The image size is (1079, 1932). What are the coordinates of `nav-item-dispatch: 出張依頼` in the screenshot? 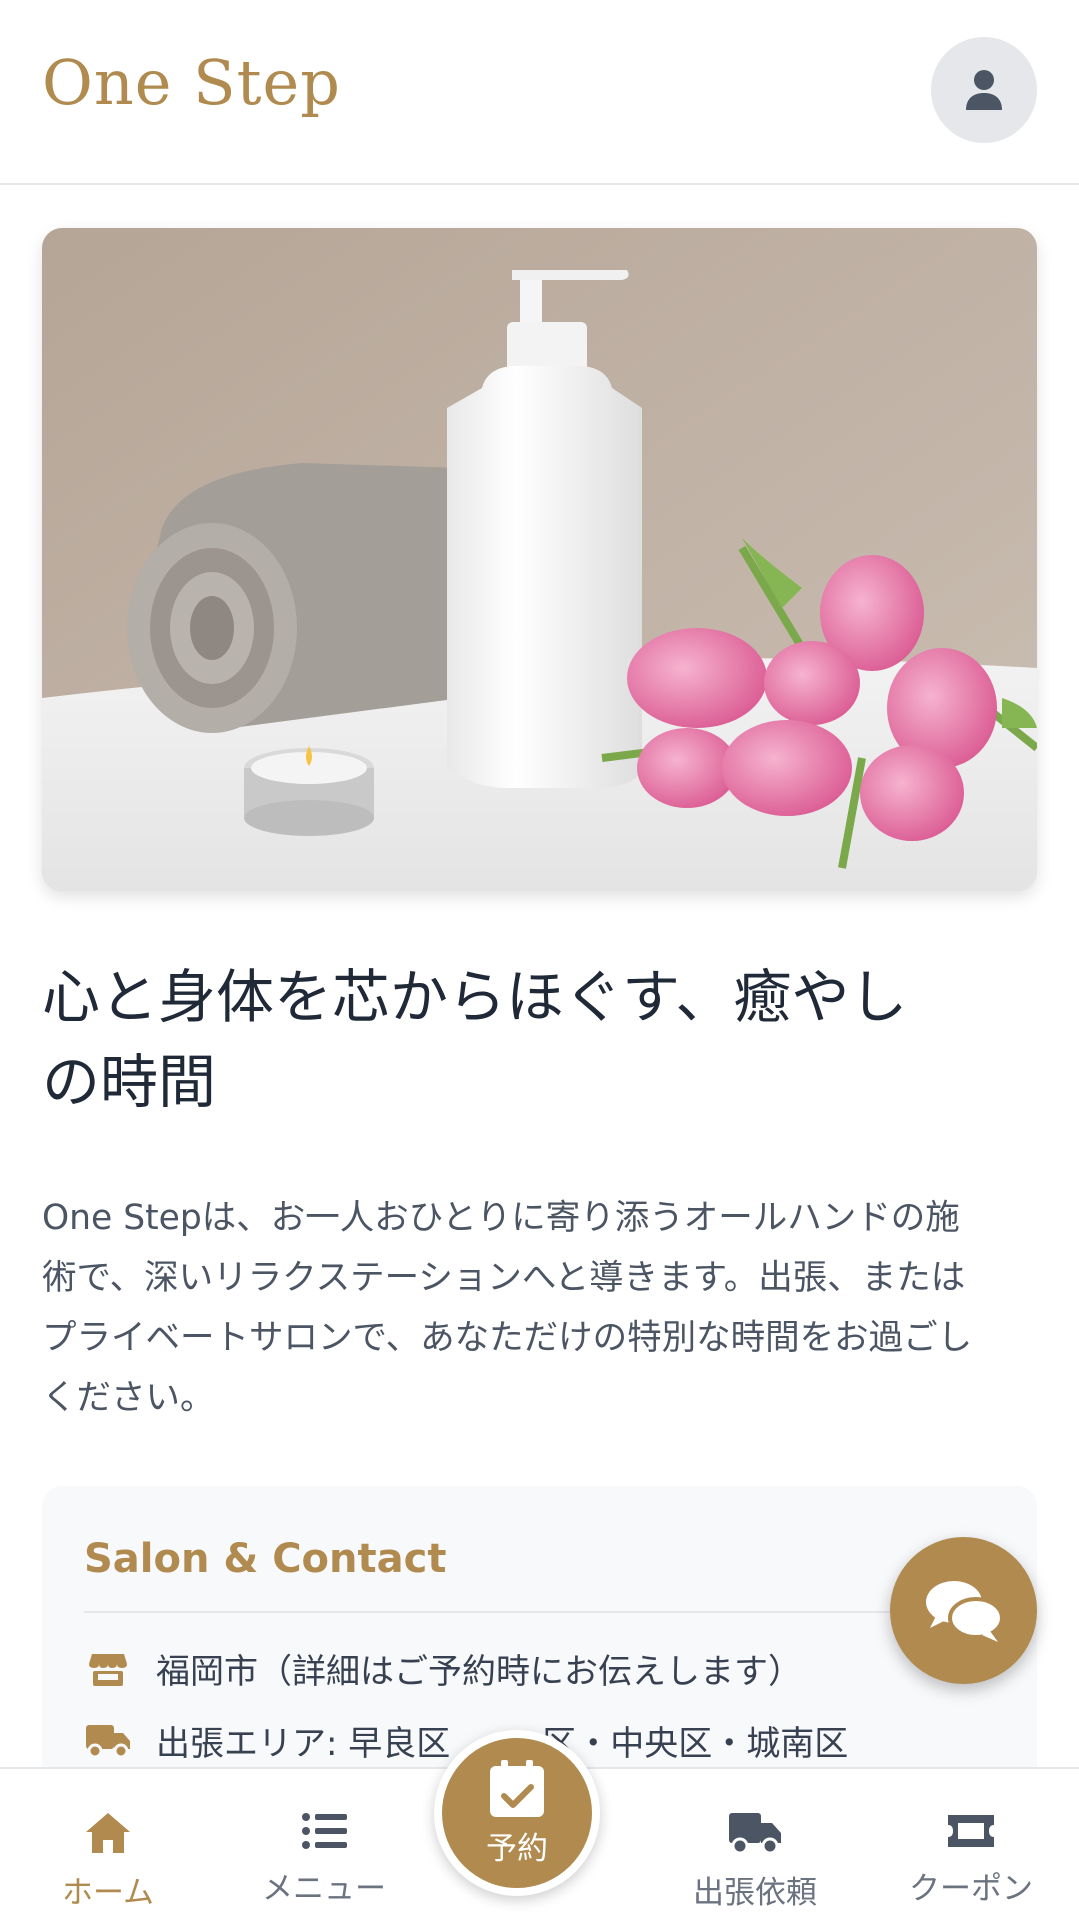 It's located at (755, 1850).